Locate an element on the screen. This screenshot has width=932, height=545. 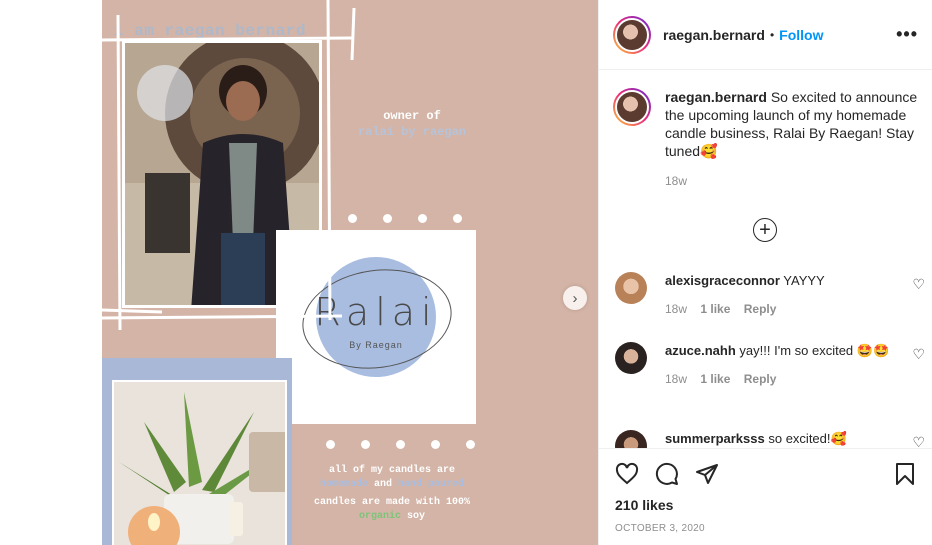
caption-avatar is located at coordinates (632, 107).